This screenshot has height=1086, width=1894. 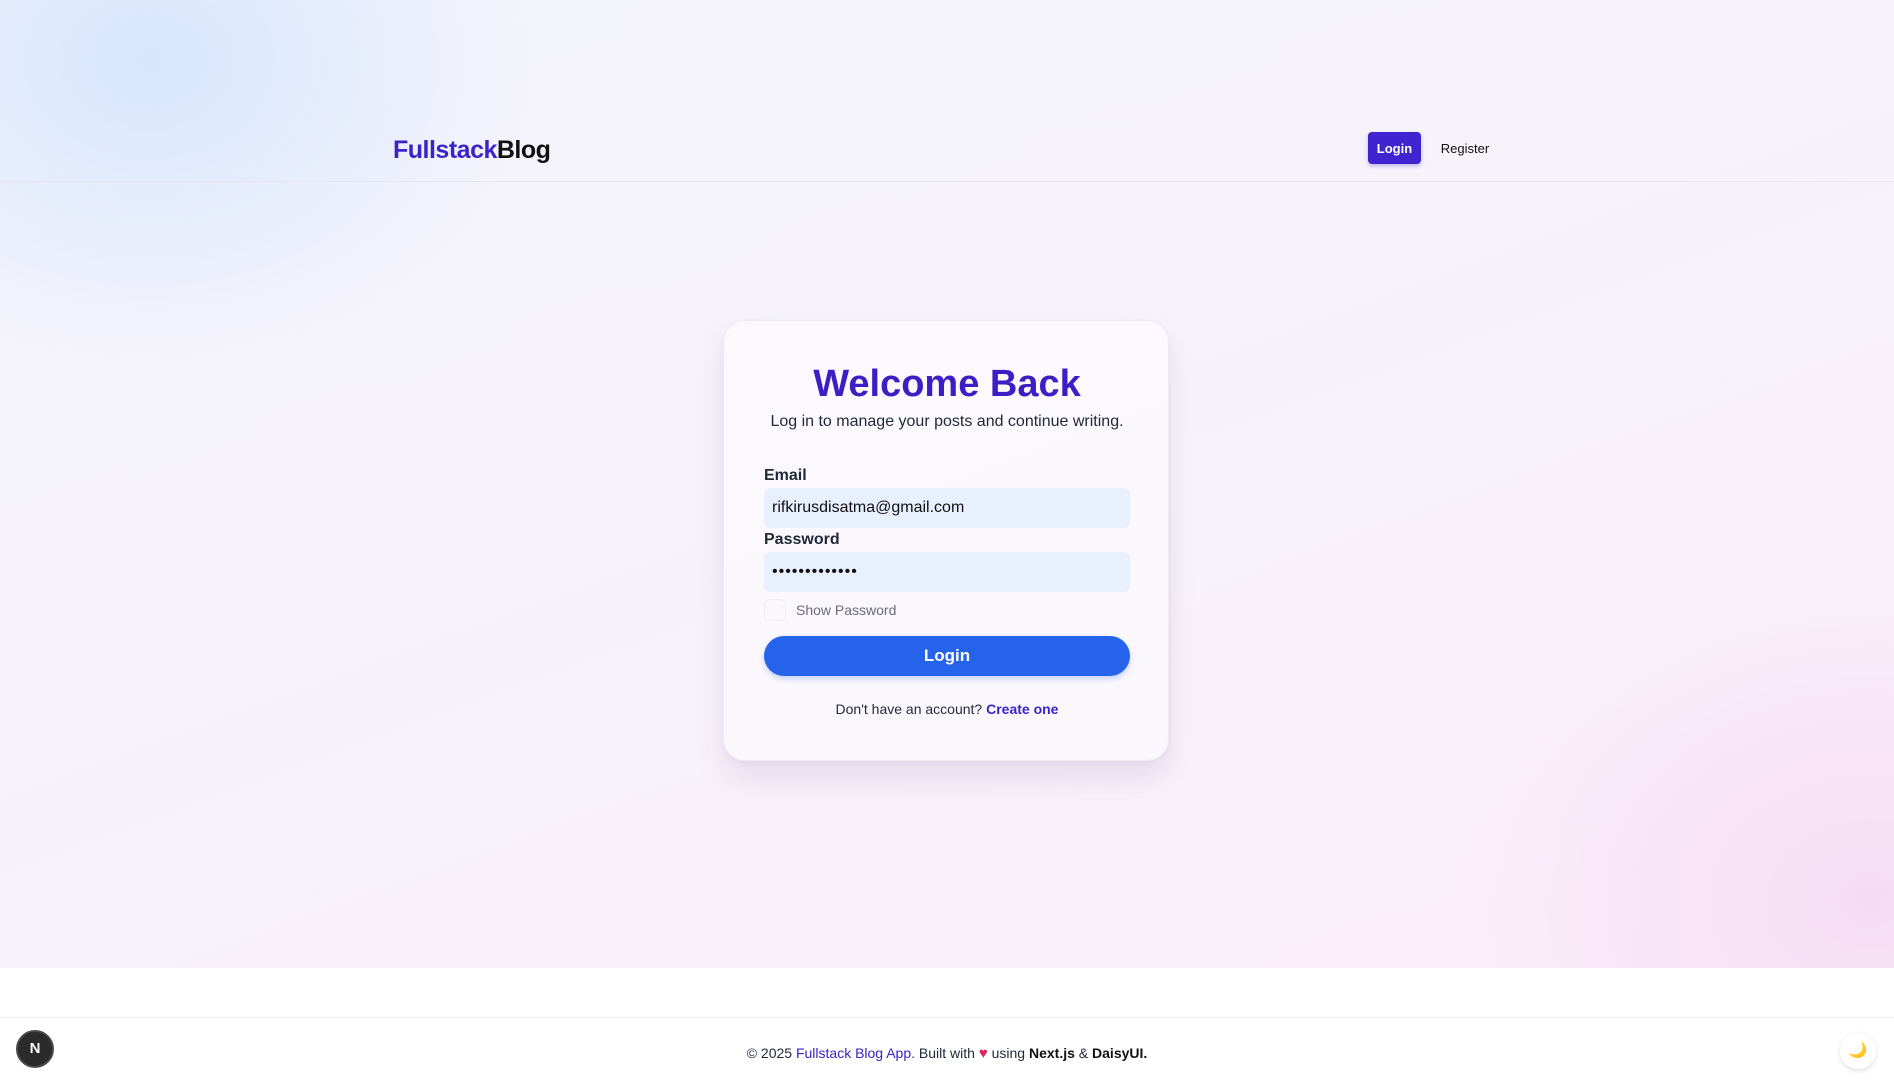 What do you see at coordinates (775, 610) in the screenshot?
I see `show-password-checkbox` at bounding box center [775, 610].